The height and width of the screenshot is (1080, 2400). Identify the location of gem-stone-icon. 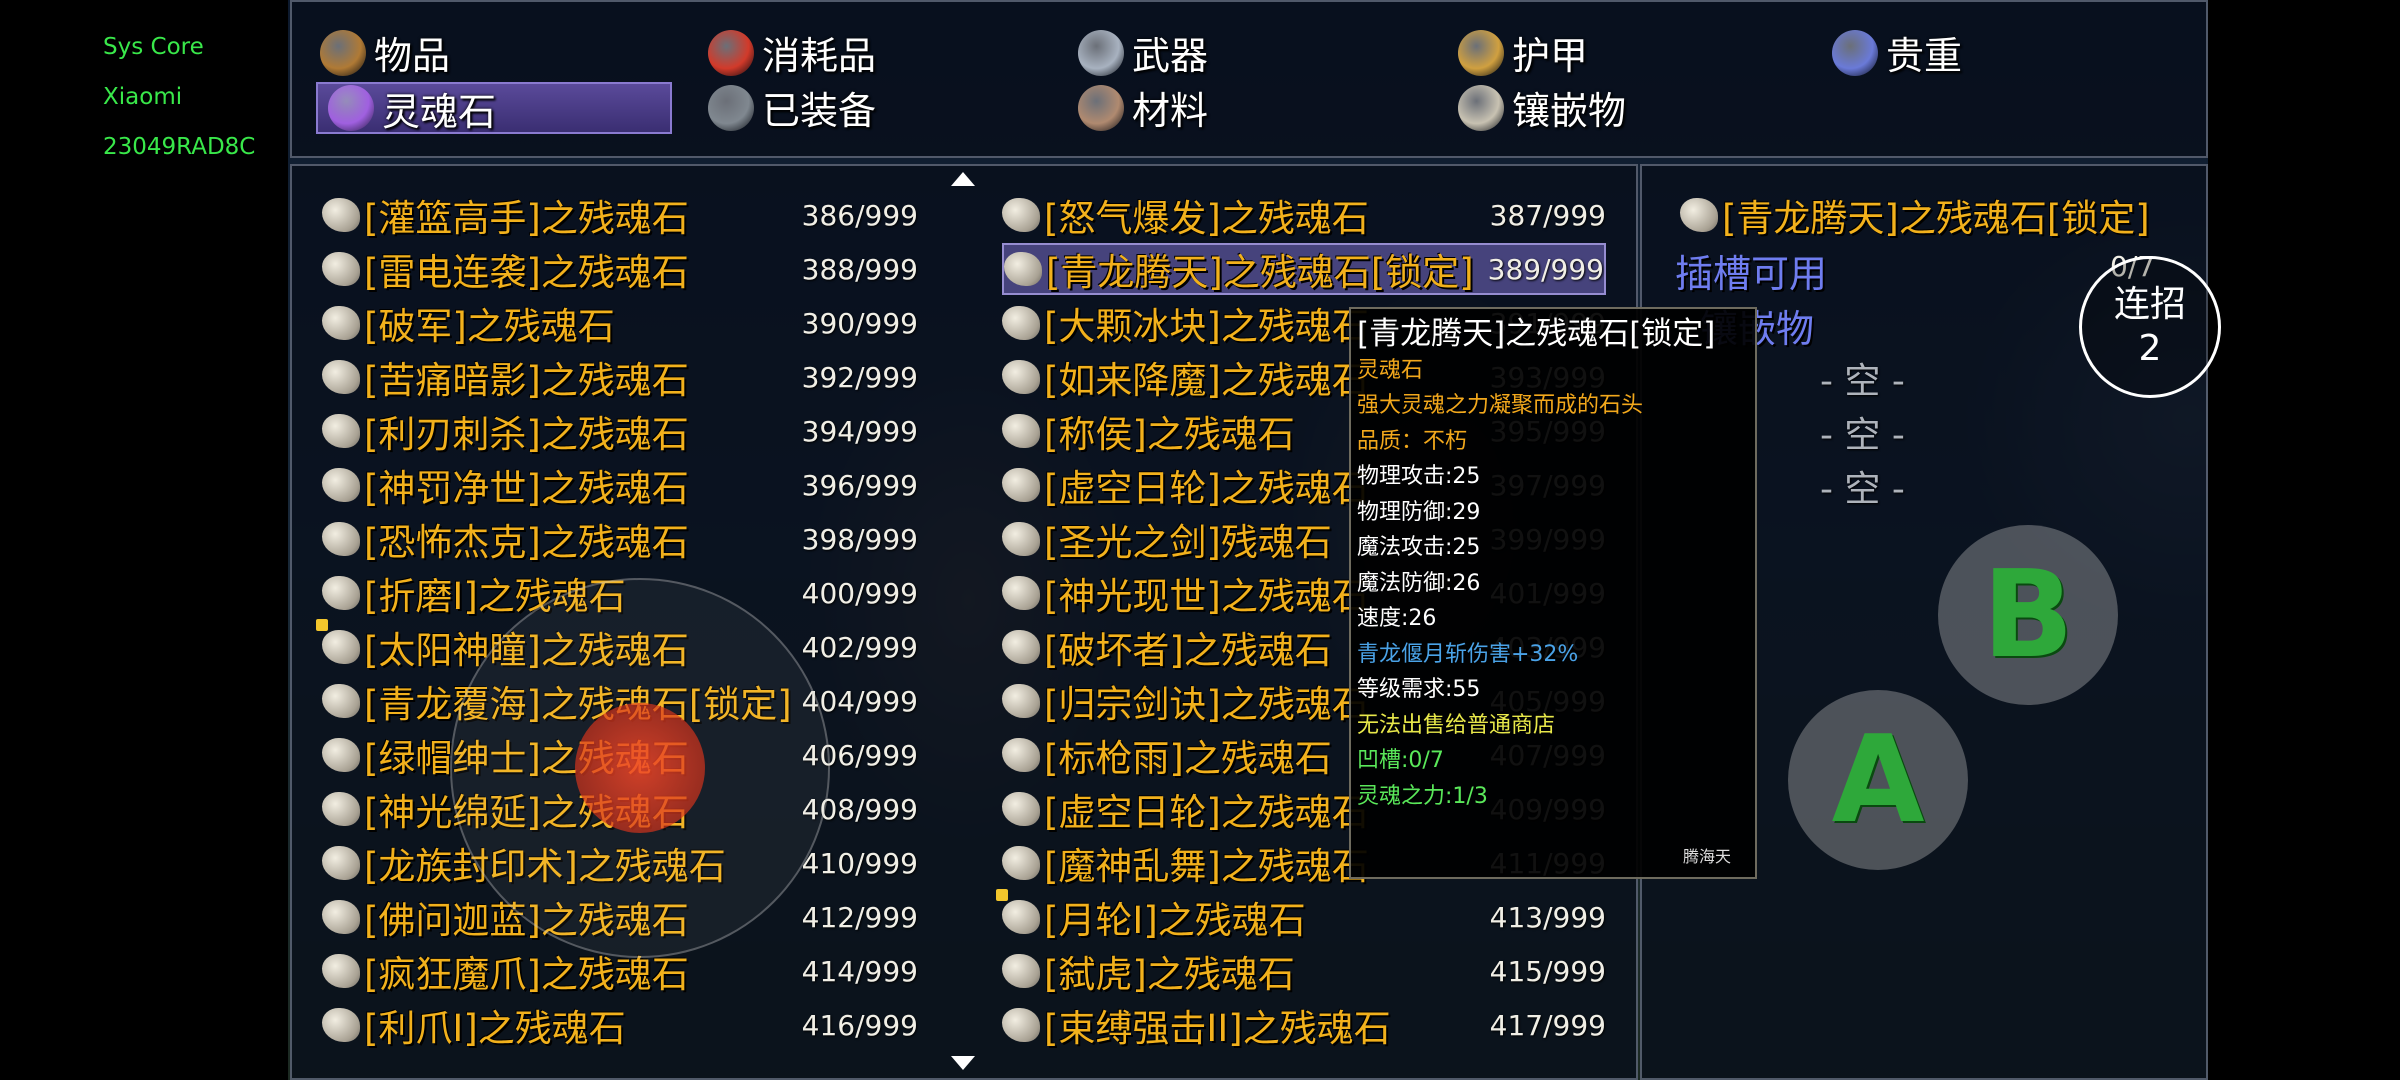
(1481, 107).